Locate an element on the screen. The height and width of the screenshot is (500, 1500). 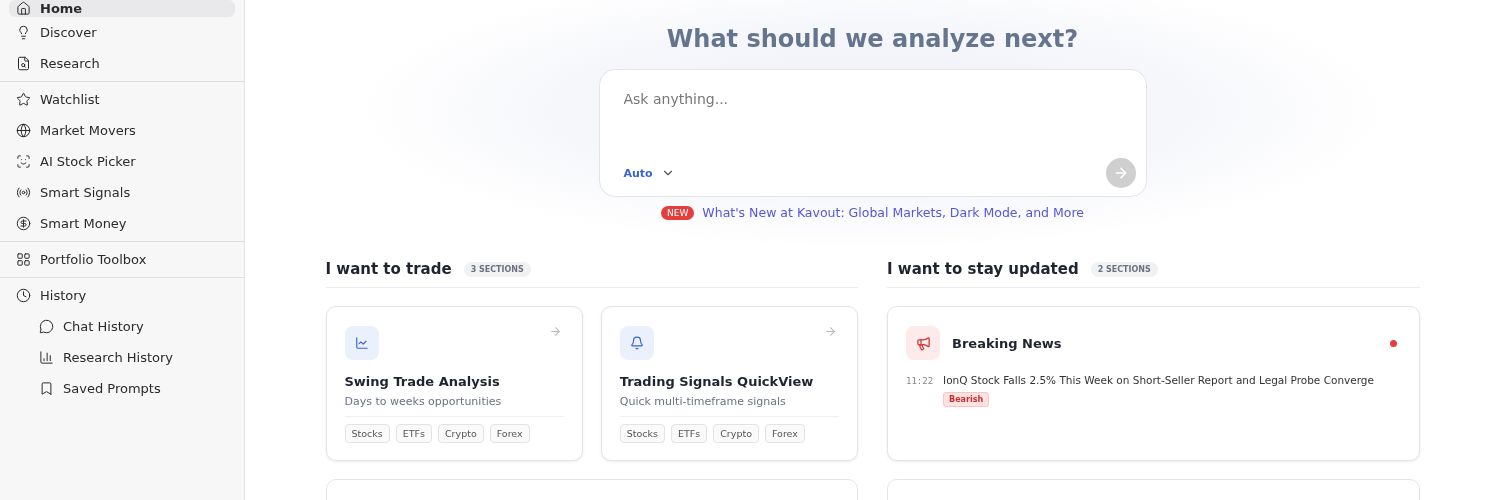
bell-icon is located at coordinates (636, 343).